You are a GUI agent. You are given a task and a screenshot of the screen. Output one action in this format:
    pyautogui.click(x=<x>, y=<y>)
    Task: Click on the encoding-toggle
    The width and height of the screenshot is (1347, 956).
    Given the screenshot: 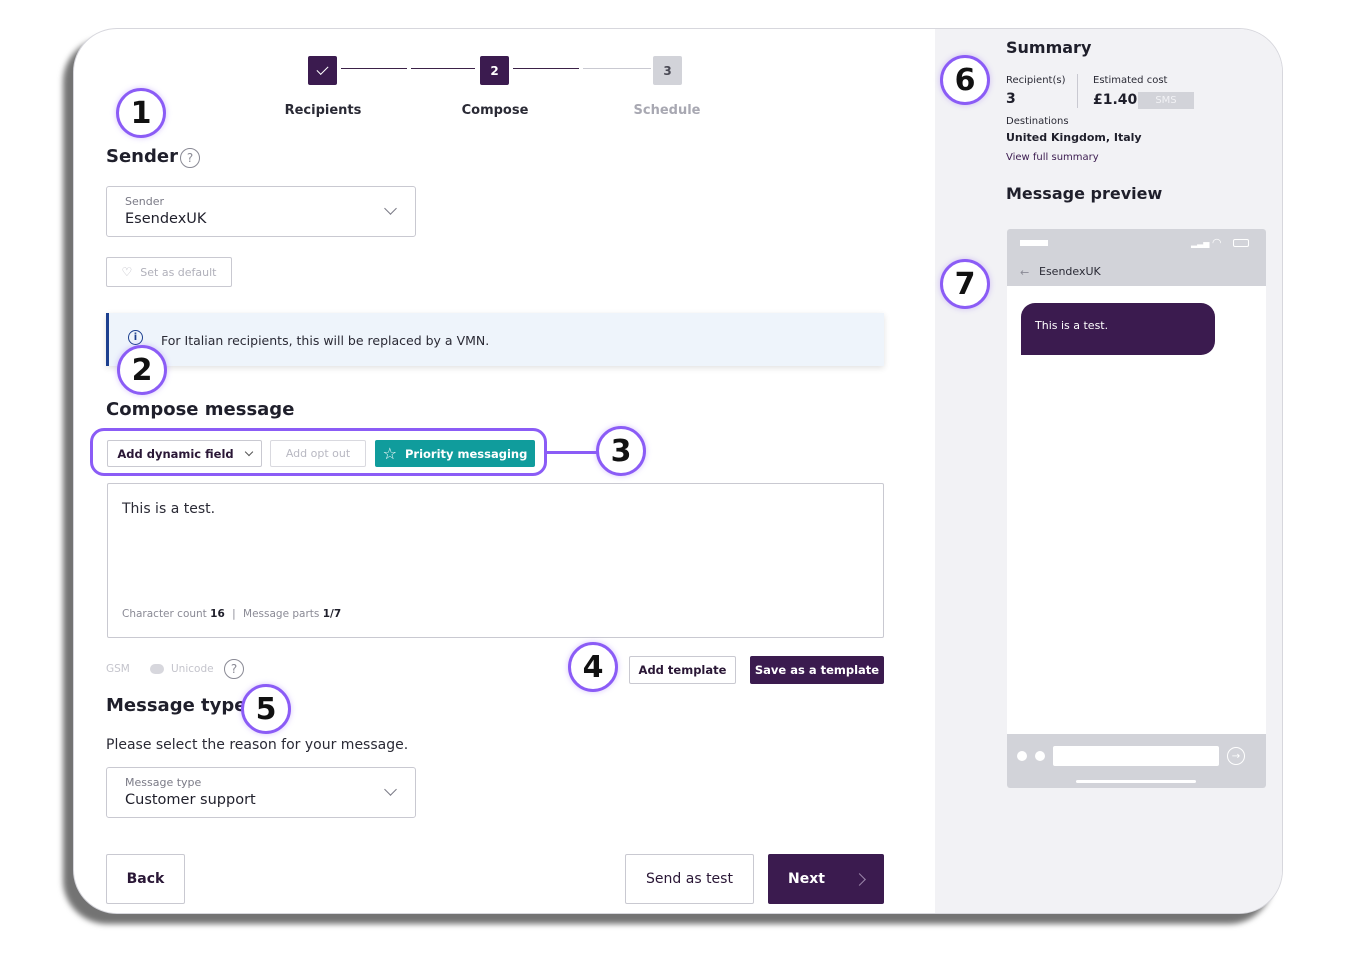 What is the action you would take?
    pyautogui.click(x=157, y=669)
    